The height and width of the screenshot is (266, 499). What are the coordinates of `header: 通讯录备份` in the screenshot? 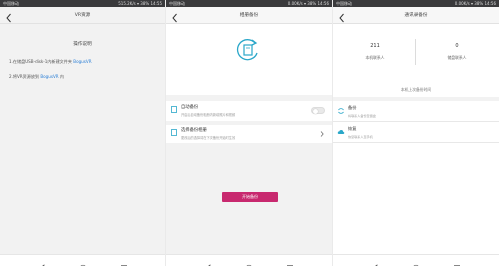 It's located at (416, 15).